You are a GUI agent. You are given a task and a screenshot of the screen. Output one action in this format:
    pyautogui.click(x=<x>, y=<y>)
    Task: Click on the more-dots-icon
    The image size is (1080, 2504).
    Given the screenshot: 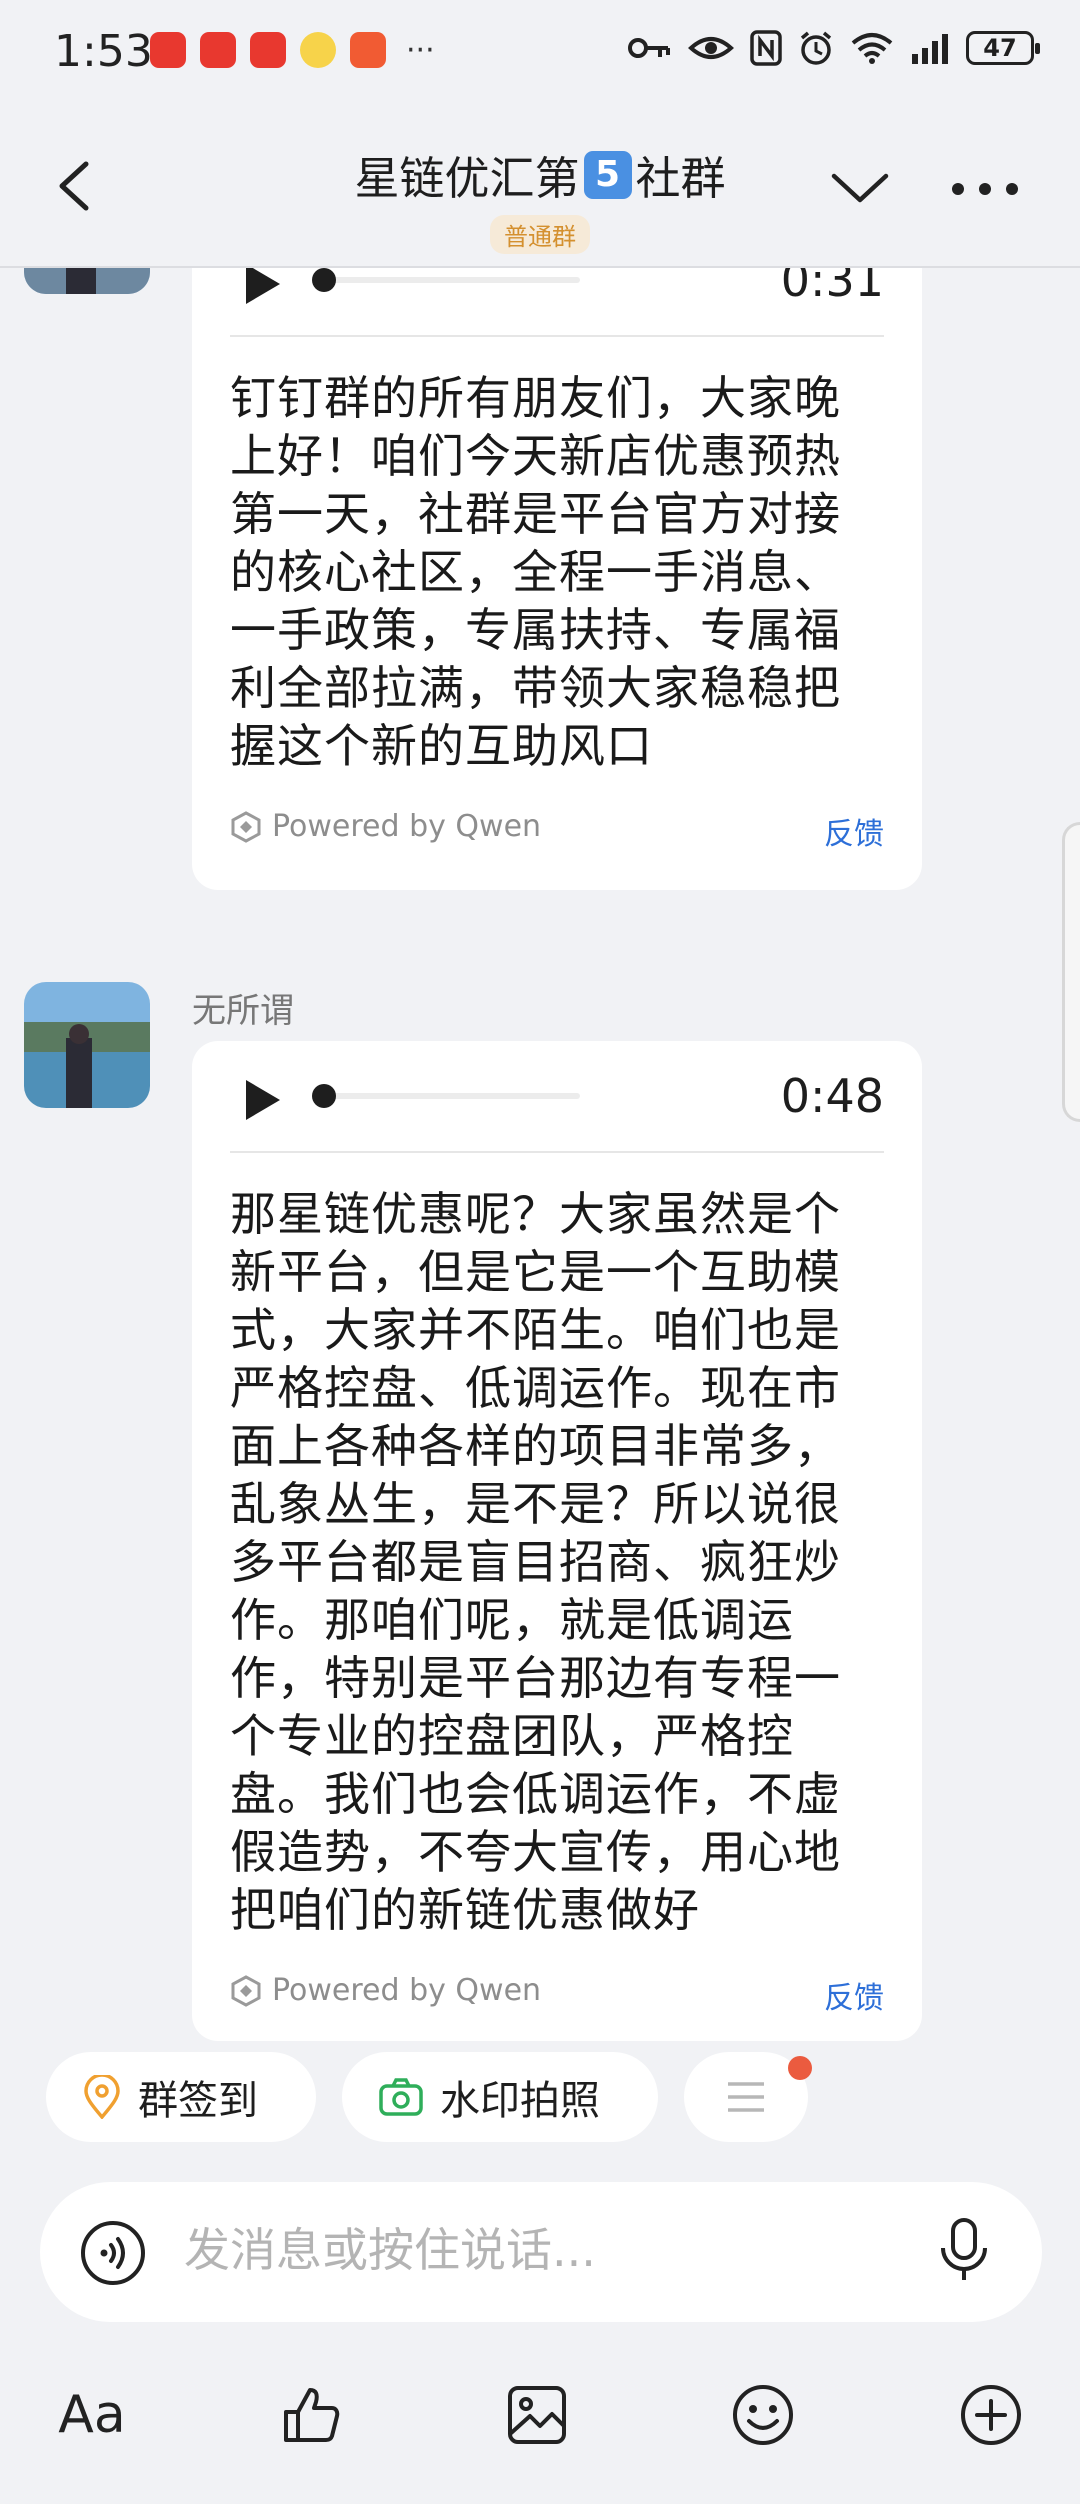 What is the action you would take?
    pyautogui.click(x=985, y=189)
    